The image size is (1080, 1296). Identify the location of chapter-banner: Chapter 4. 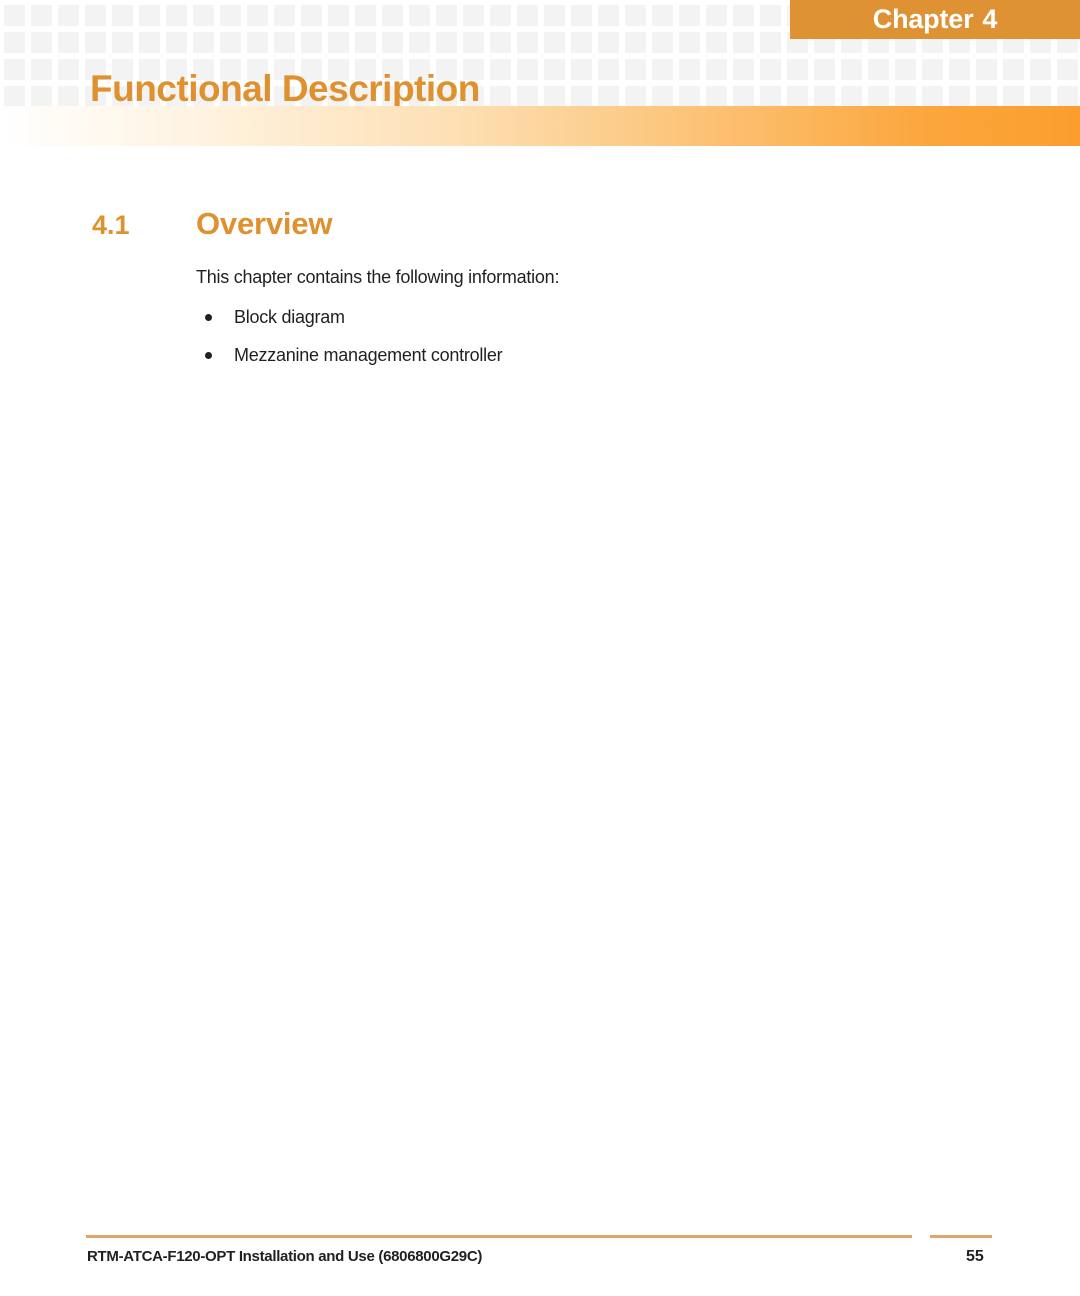
(935, 19).